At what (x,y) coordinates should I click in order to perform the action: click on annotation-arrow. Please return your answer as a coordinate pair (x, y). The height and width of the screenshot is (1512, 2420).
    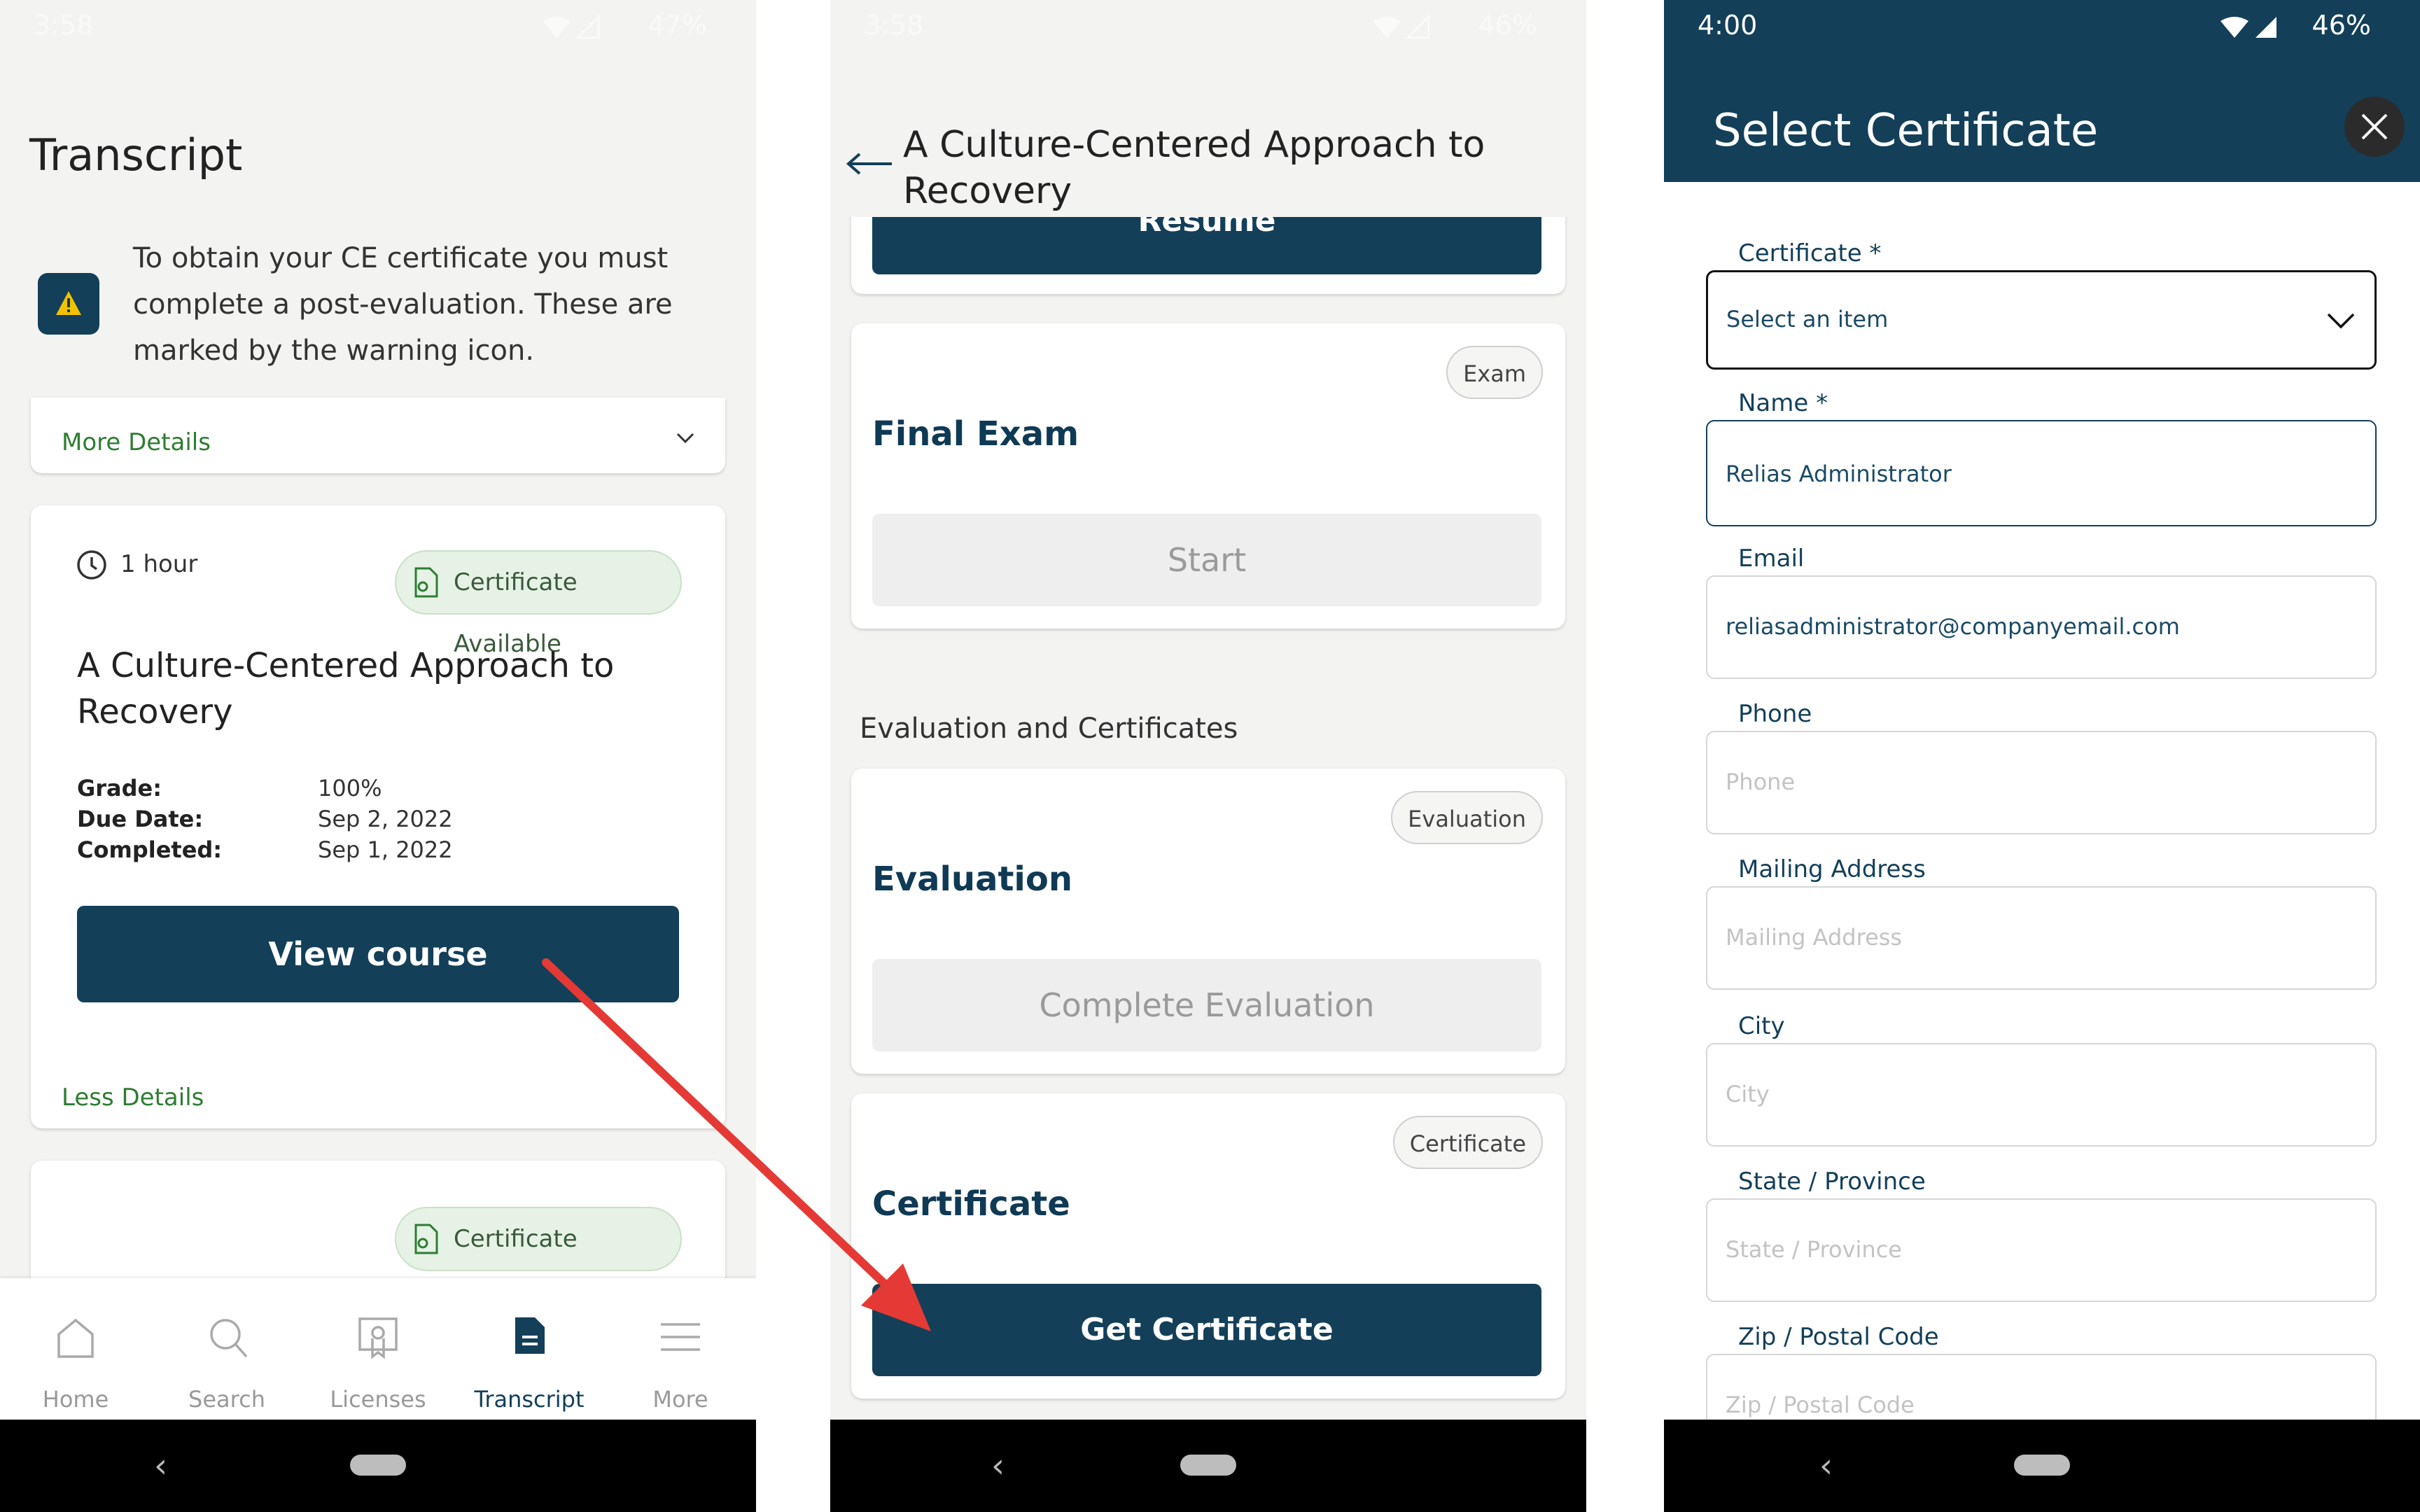
    Looking at the image, I should click on (736, 1144).